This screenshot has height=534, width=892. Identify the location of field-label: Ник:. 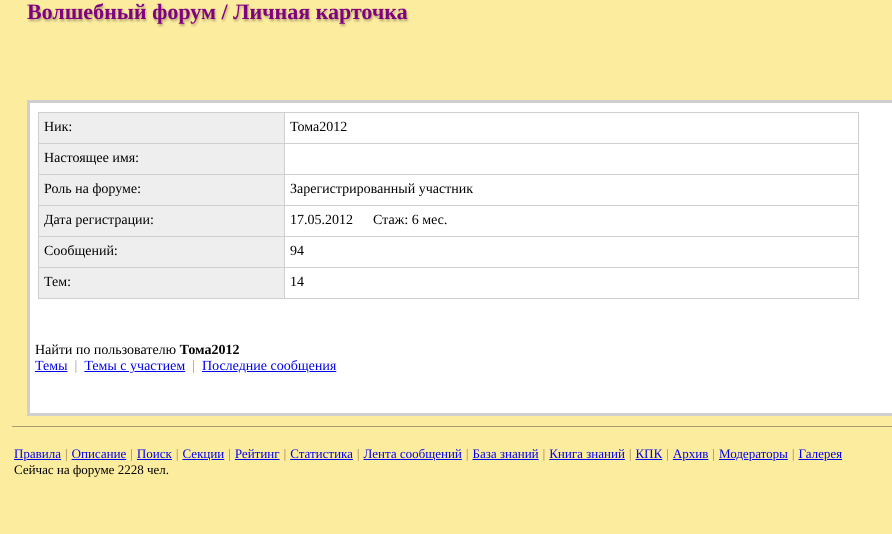
(161, 128).